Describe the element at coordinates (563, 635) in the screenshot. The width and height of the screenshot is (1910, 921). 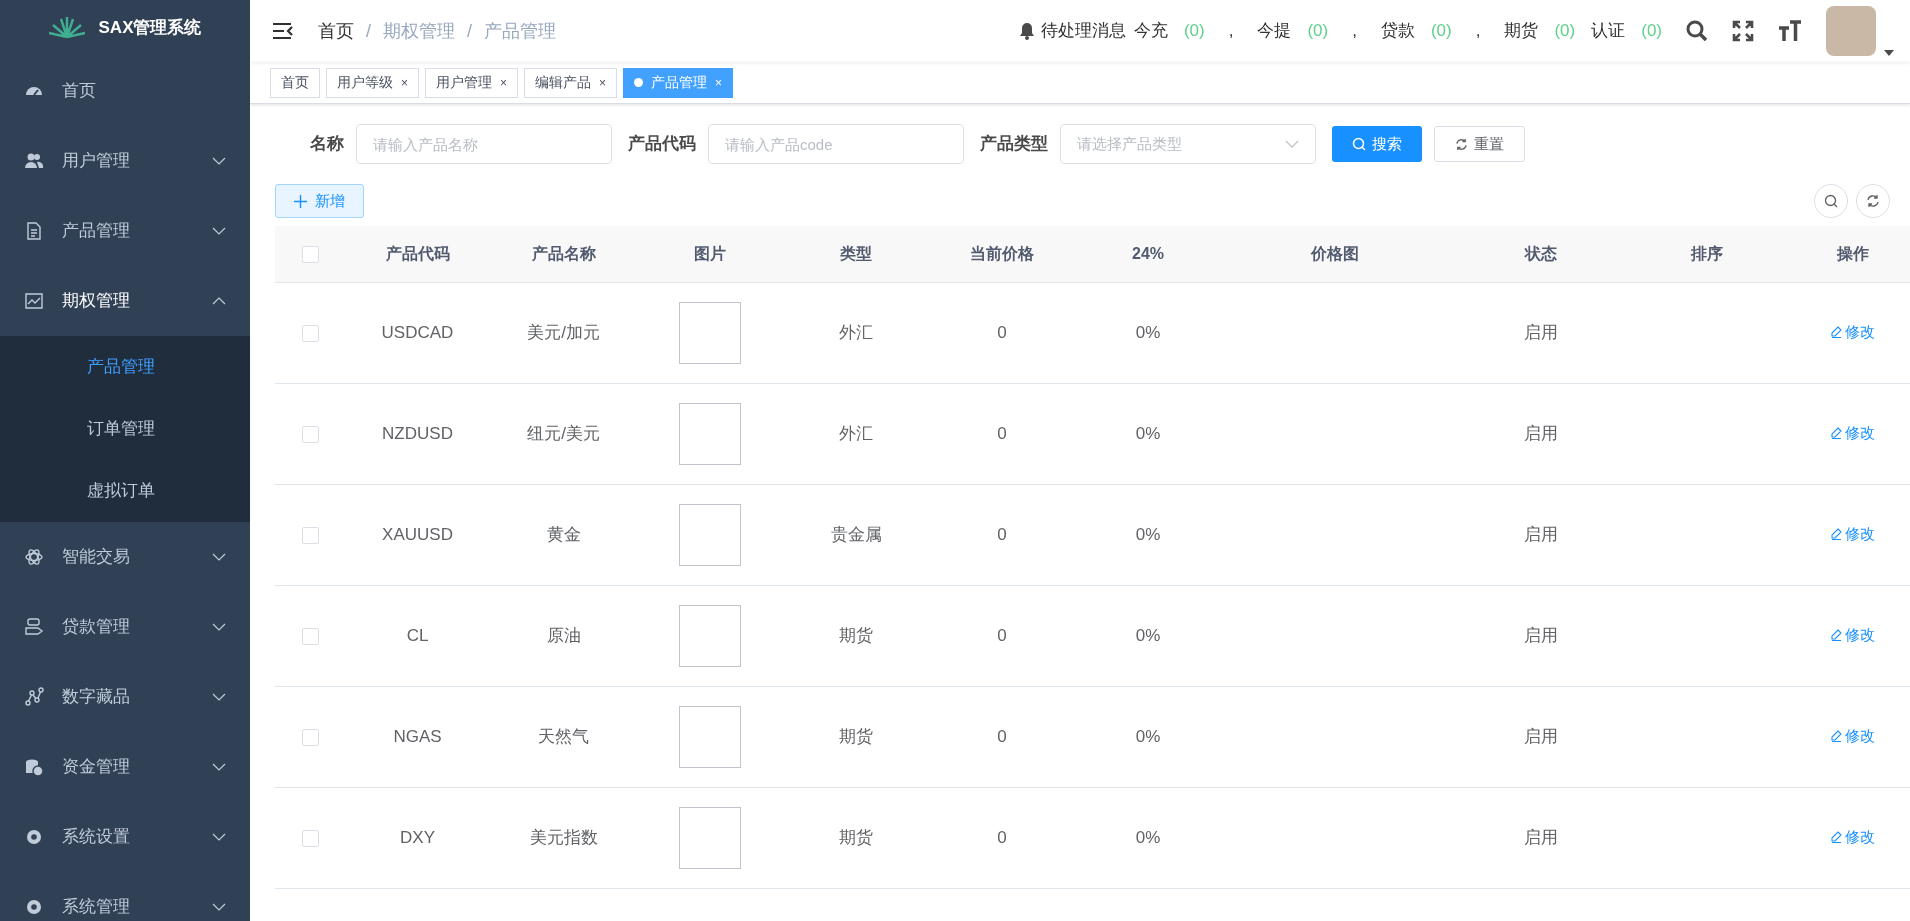
I see `table-cell: 原油` at that location.